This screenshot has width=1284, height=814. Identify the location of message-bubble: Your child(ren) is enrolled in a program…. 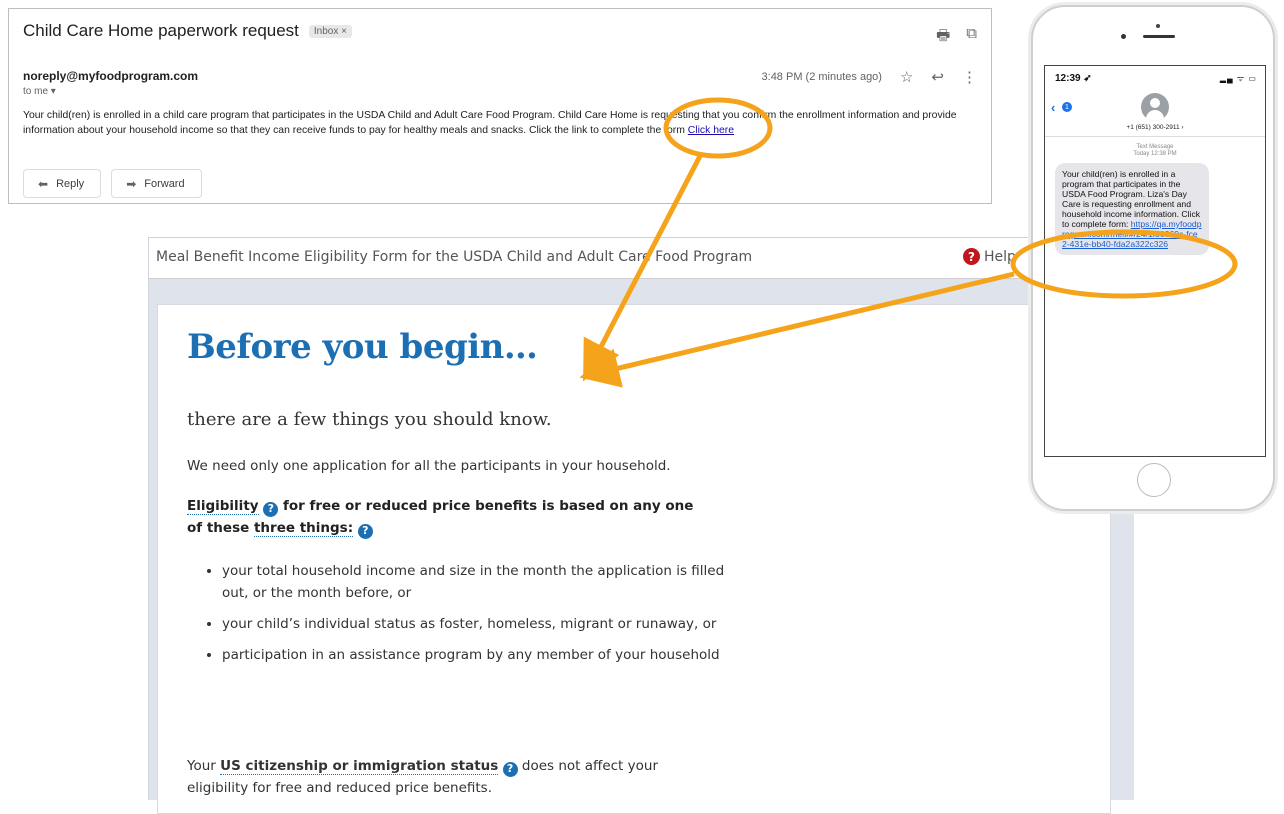
(1132, 209).